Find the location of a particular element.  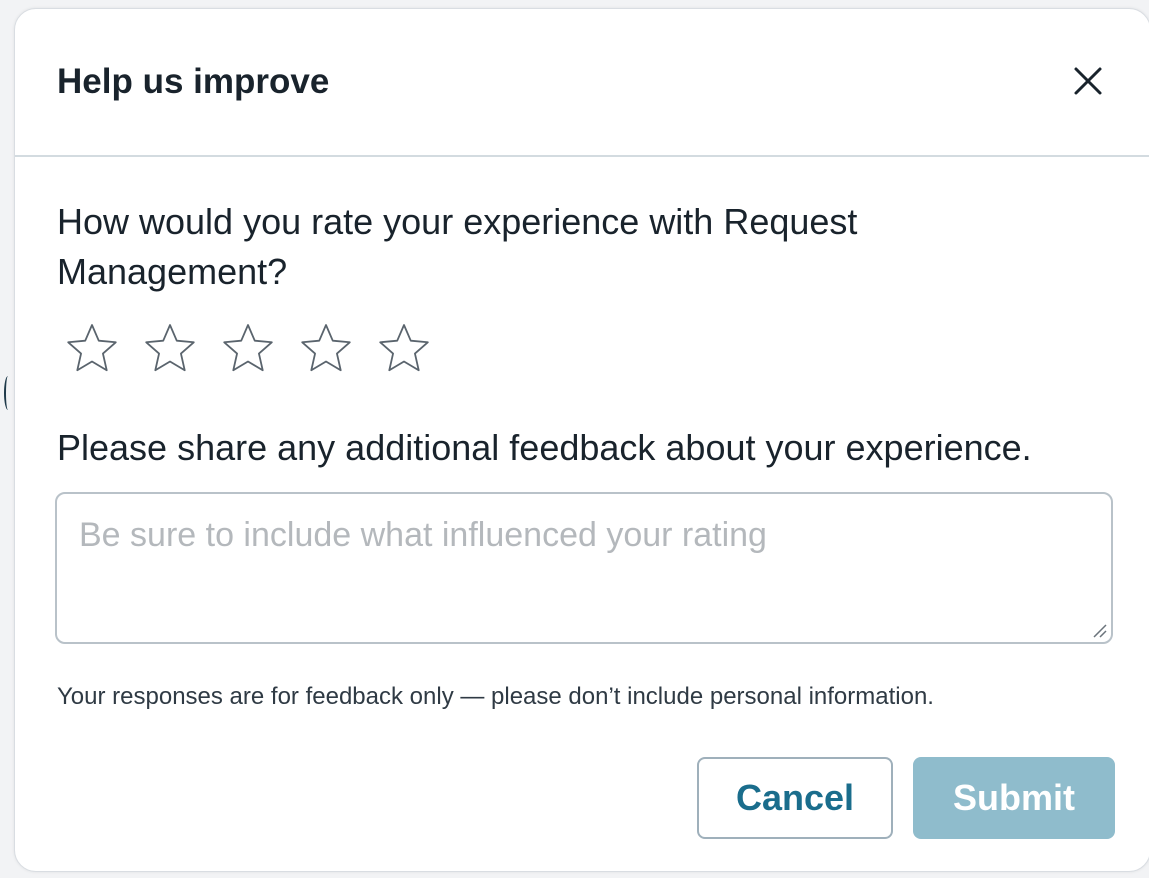

star-4-star-outline-icon is located at coordinates (326, 348).